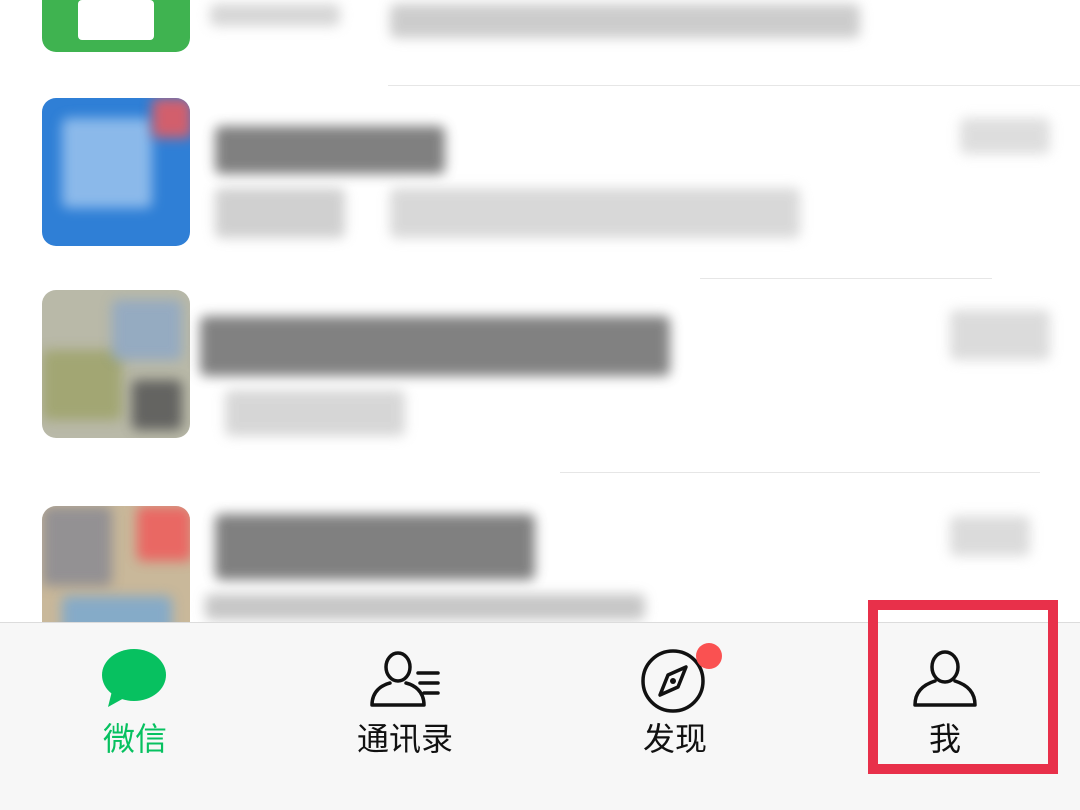 The image size is (1080, 810). Describe the element at coordinates (405, 716) in the screenshot. I see `tab-contacts: 通讯录` at that location.